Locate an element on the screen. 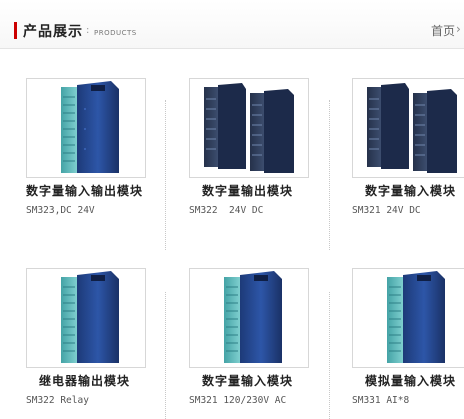 Image resolution: width=464 pixels, height=419 pixels. product-model: SM323,DC 24V is located at coordinates (60, 210).